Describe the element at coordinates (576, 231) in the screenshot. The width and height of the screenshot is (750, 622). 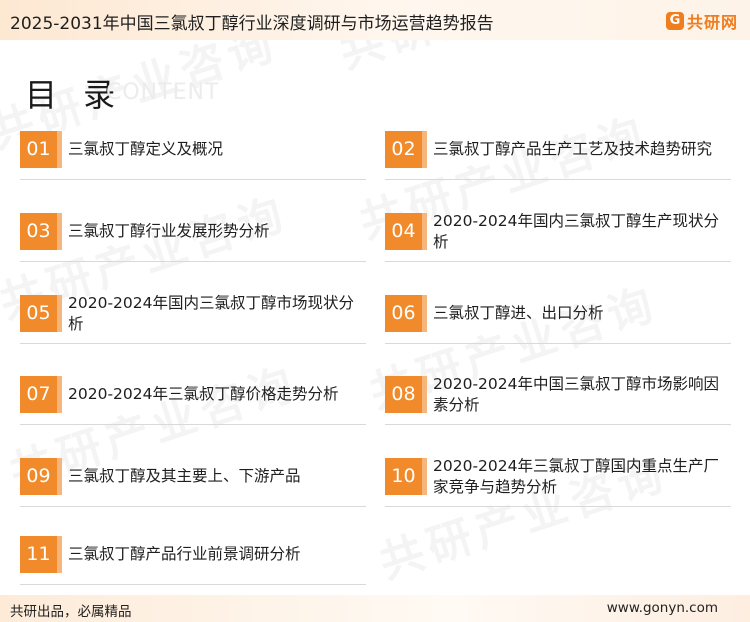
I see `toc-item-label: 2020-2024年国内三氯叔丁醇生产现状分析` at that location.